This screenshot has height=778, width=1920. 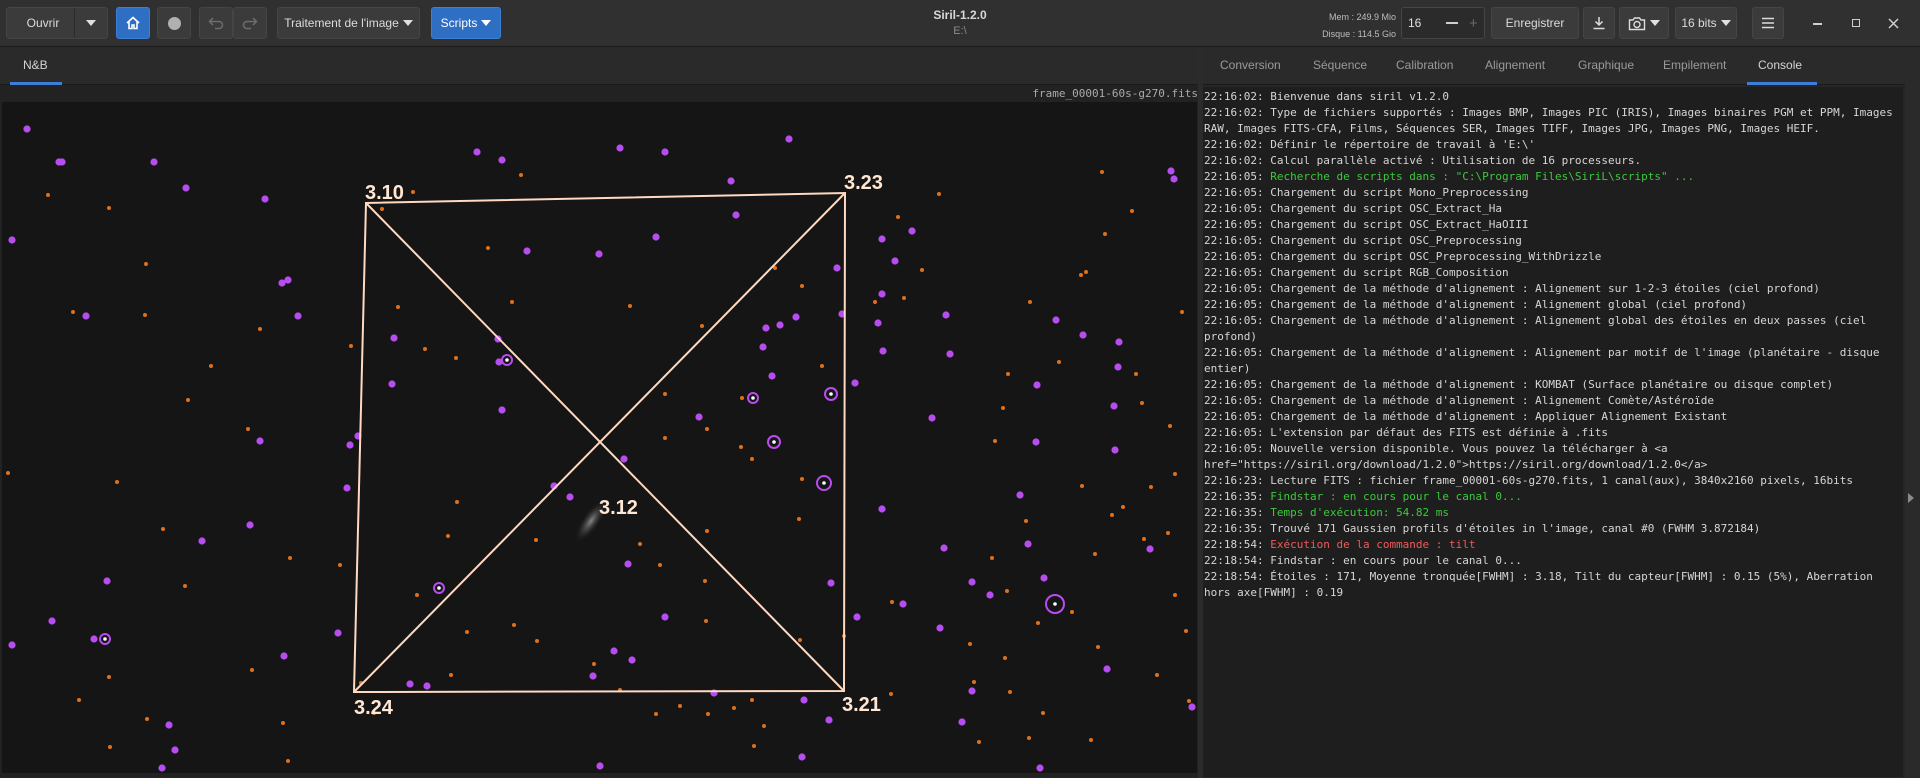 What do you see at coordinates (1599, 23) in the screenshot?
I see `save-as-button` at bounding box center [1599, 23].